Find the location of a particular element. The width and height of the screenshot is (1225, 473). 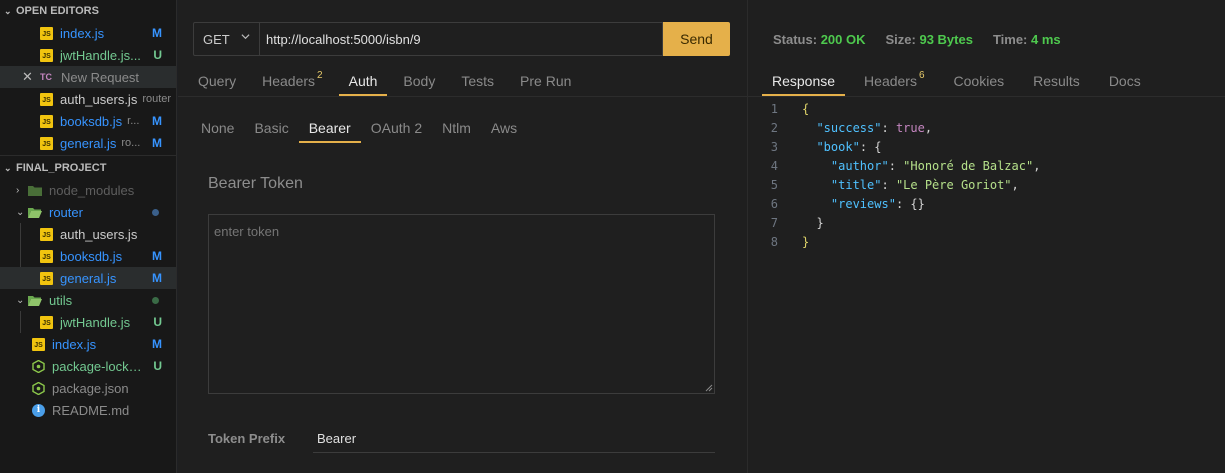

token-prefix-label: Token Prefix is located at coordinates (247, 438).